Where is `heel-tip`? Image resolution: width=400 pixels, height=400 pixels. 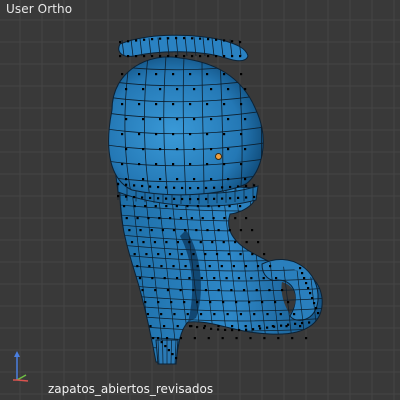
heel-tip is located at coordinates (167, 352).